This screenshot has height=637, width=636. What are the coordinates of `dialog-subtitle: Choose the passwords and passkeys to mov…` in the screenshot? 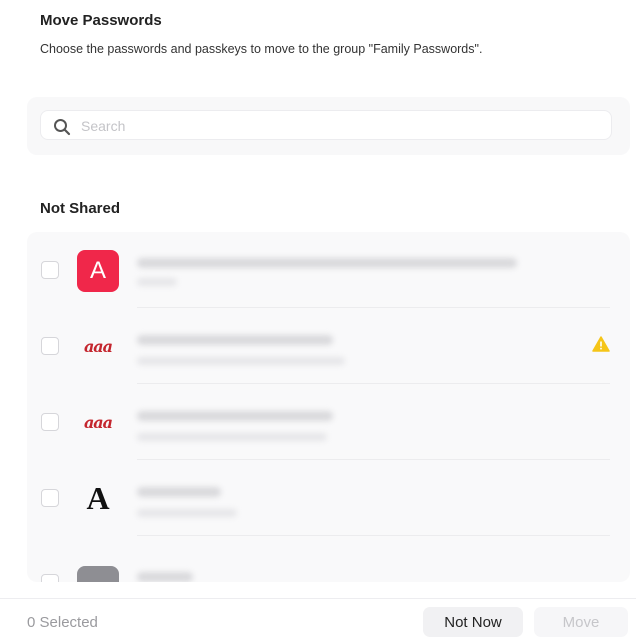 It's located at (261, 49).